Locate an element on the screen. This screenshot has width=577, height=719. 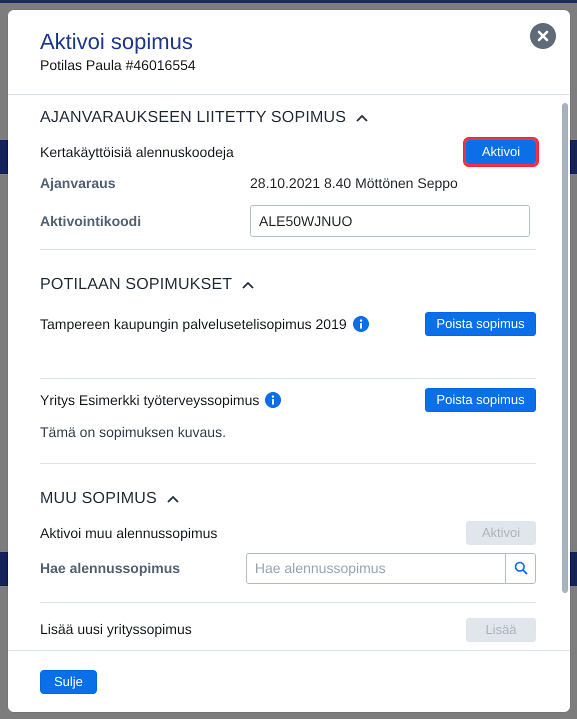
dialog-title: Aktivoi sopimus is located at coordinates (117, 42).